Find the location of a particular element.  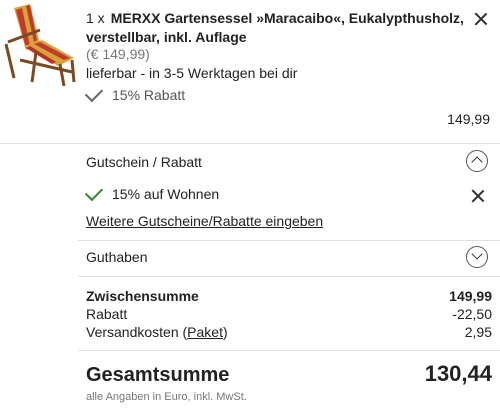

shipping-package-link: Paket is located at coordinates (205, 332).